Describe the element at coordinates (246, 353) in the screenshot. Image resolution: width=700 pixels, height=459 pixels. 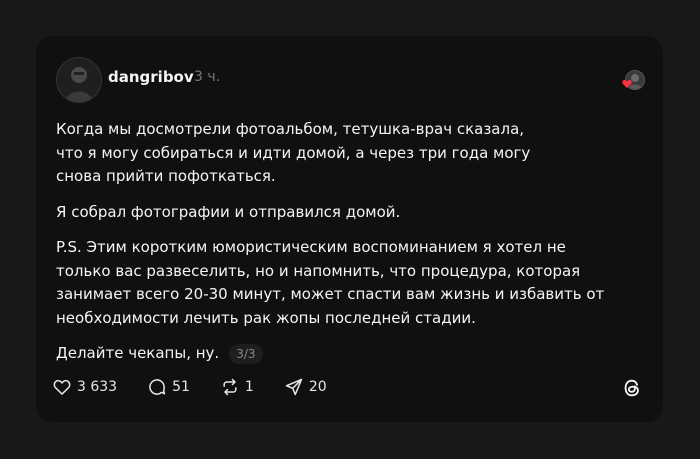
I see `media-page-counter: 3/3` at that location.